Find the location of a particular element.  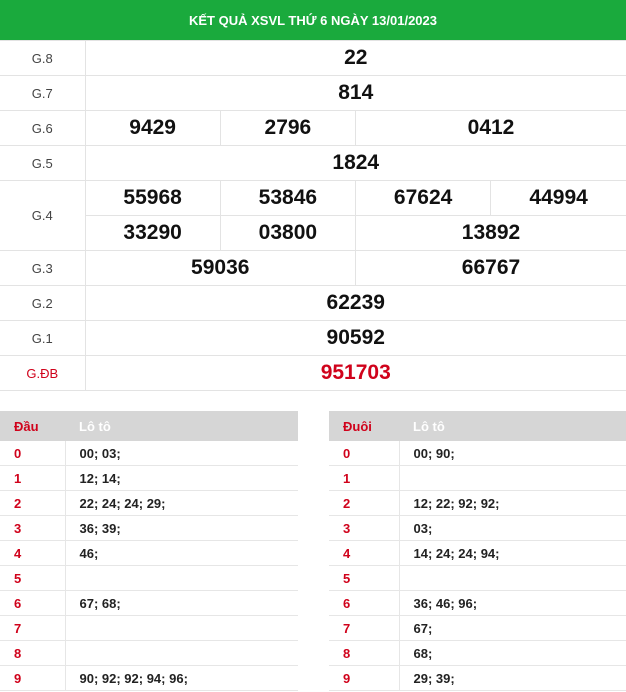

prize-label: G.7 is located at coordinates (43, 93).